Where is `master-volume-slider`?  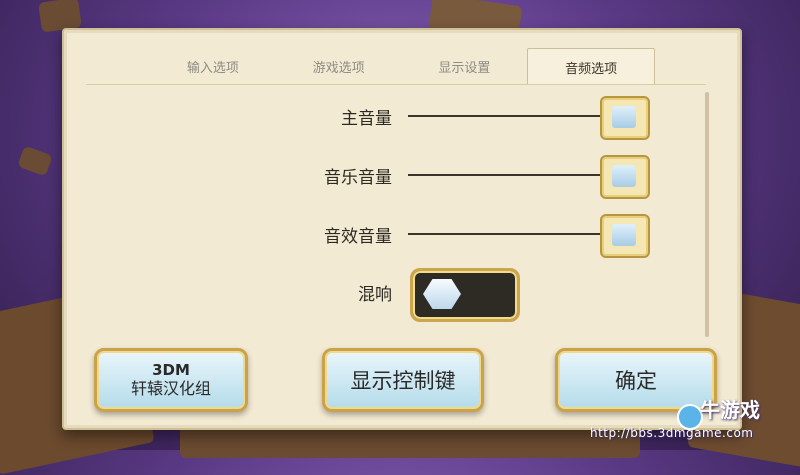 master-volume-slider is located at coordinates (508, 116).